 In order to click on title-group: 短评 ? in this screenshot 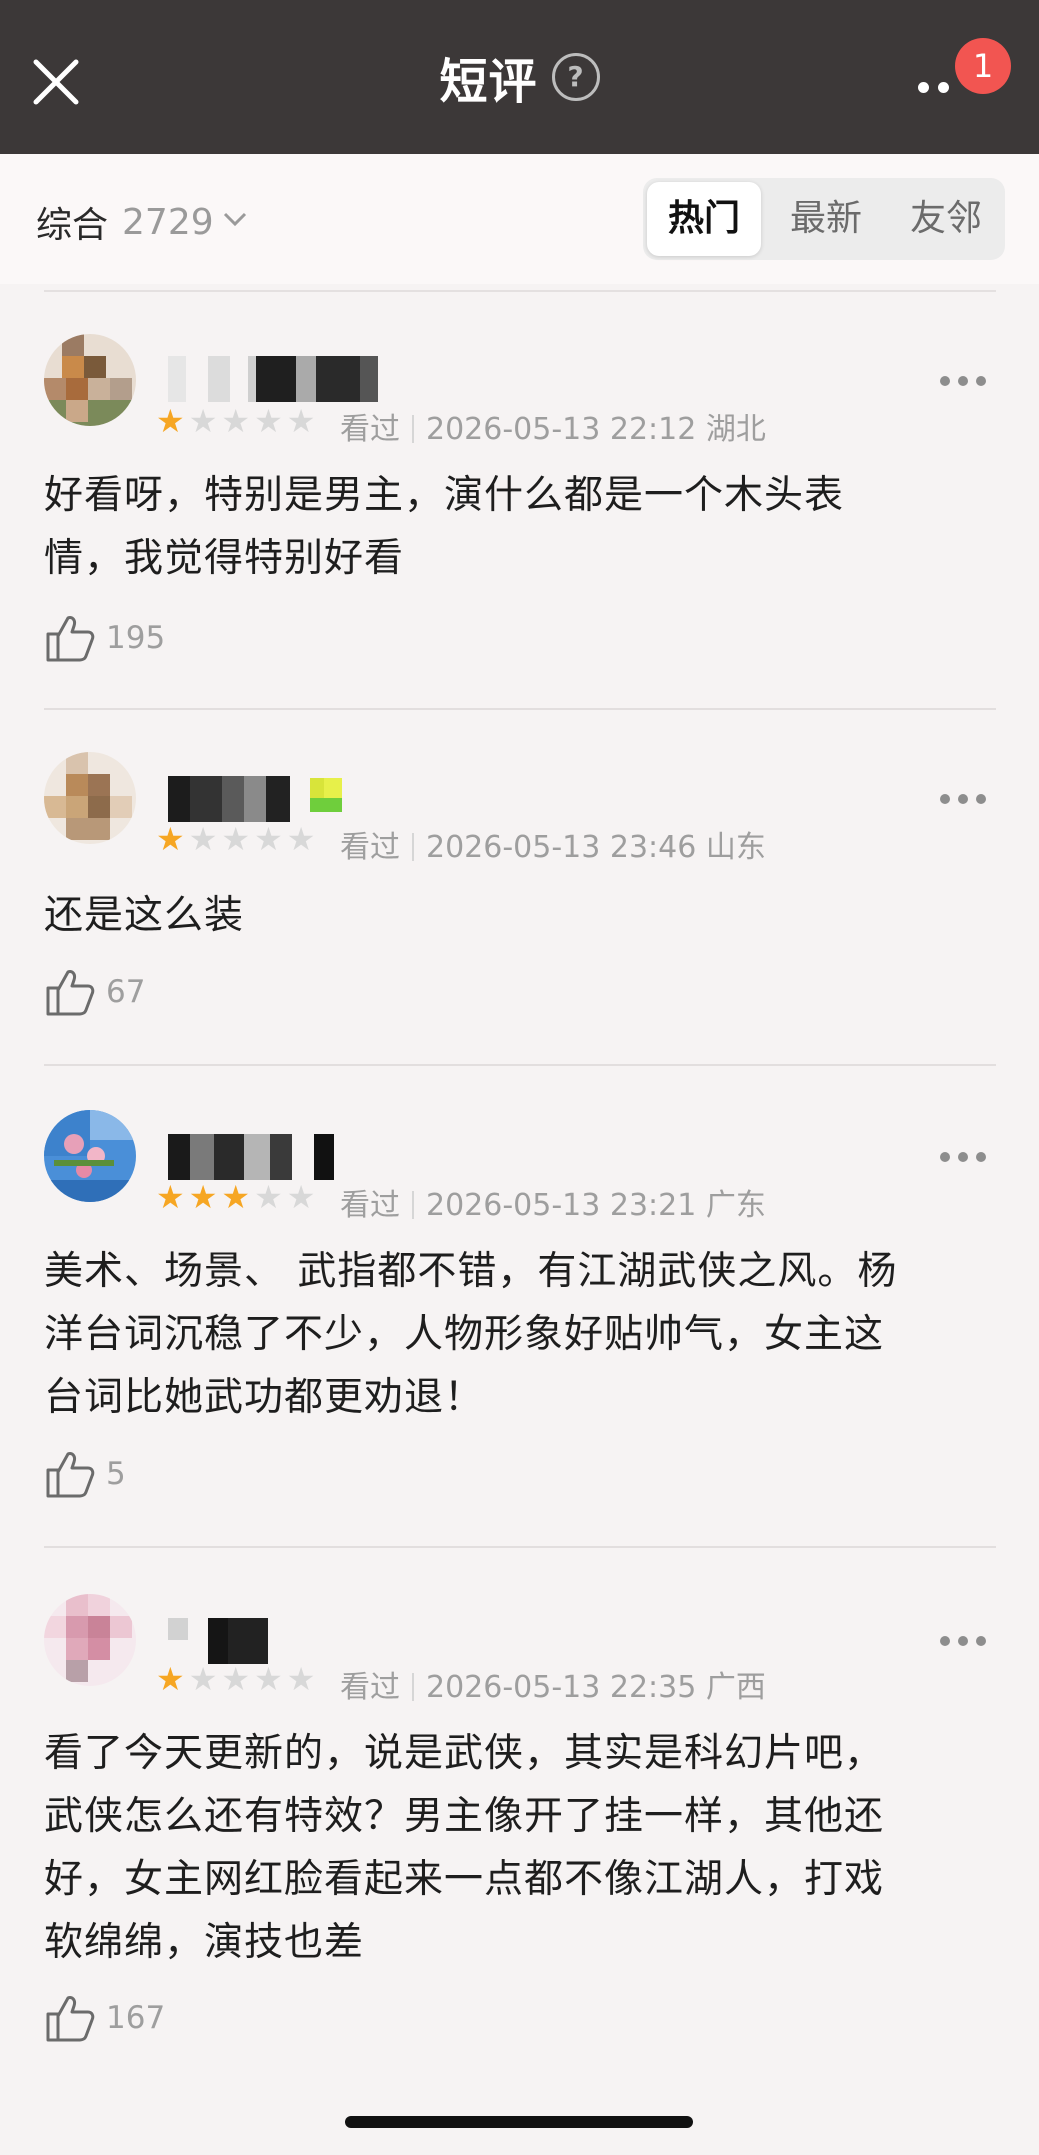, I will do `click(519, 77)`.